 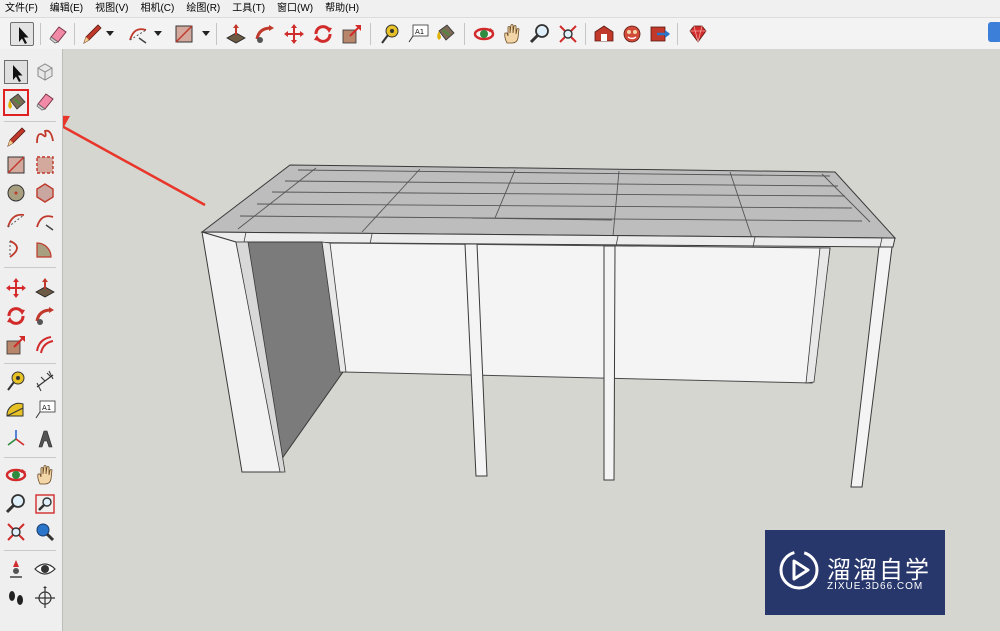 I want to click on palette-pie-button, so click(x=45, y=249).